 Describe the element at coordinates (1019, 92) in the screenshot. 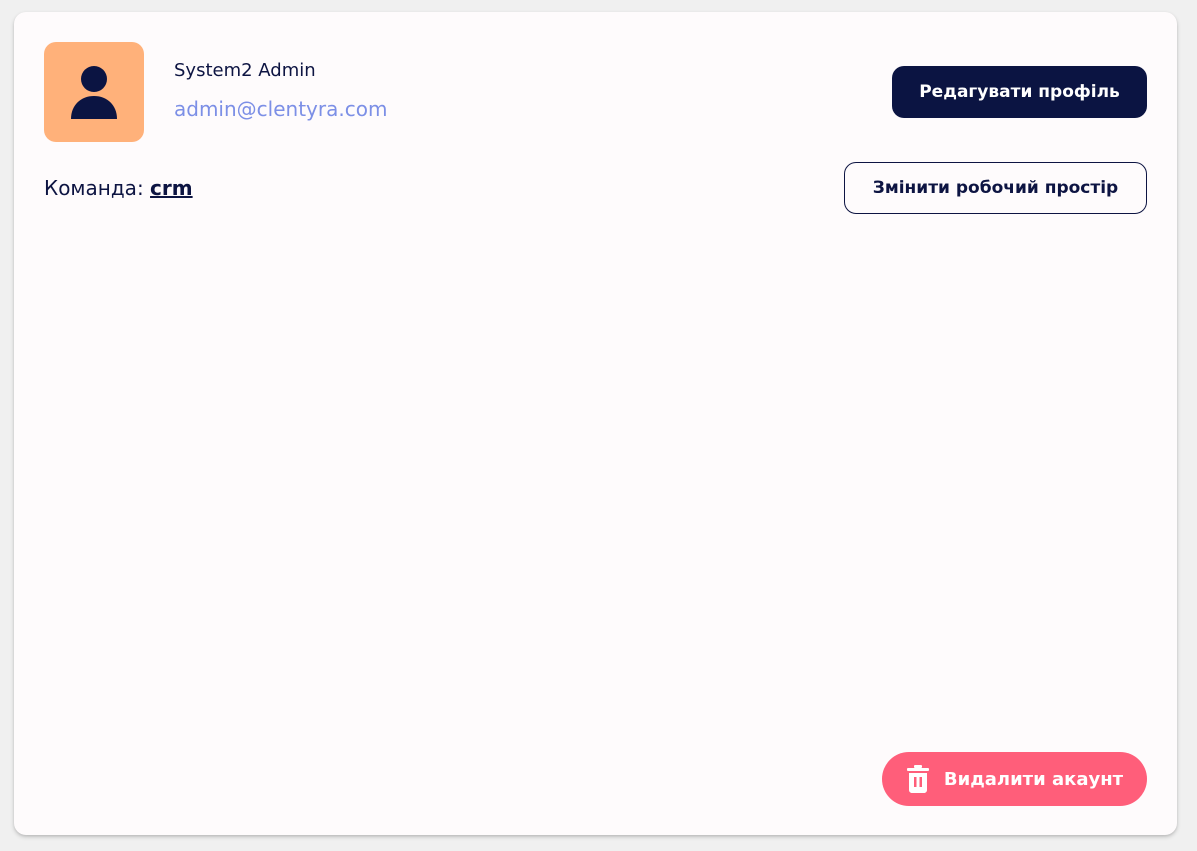

I see `edit-profile-button: Редагувати профіль` at that location.